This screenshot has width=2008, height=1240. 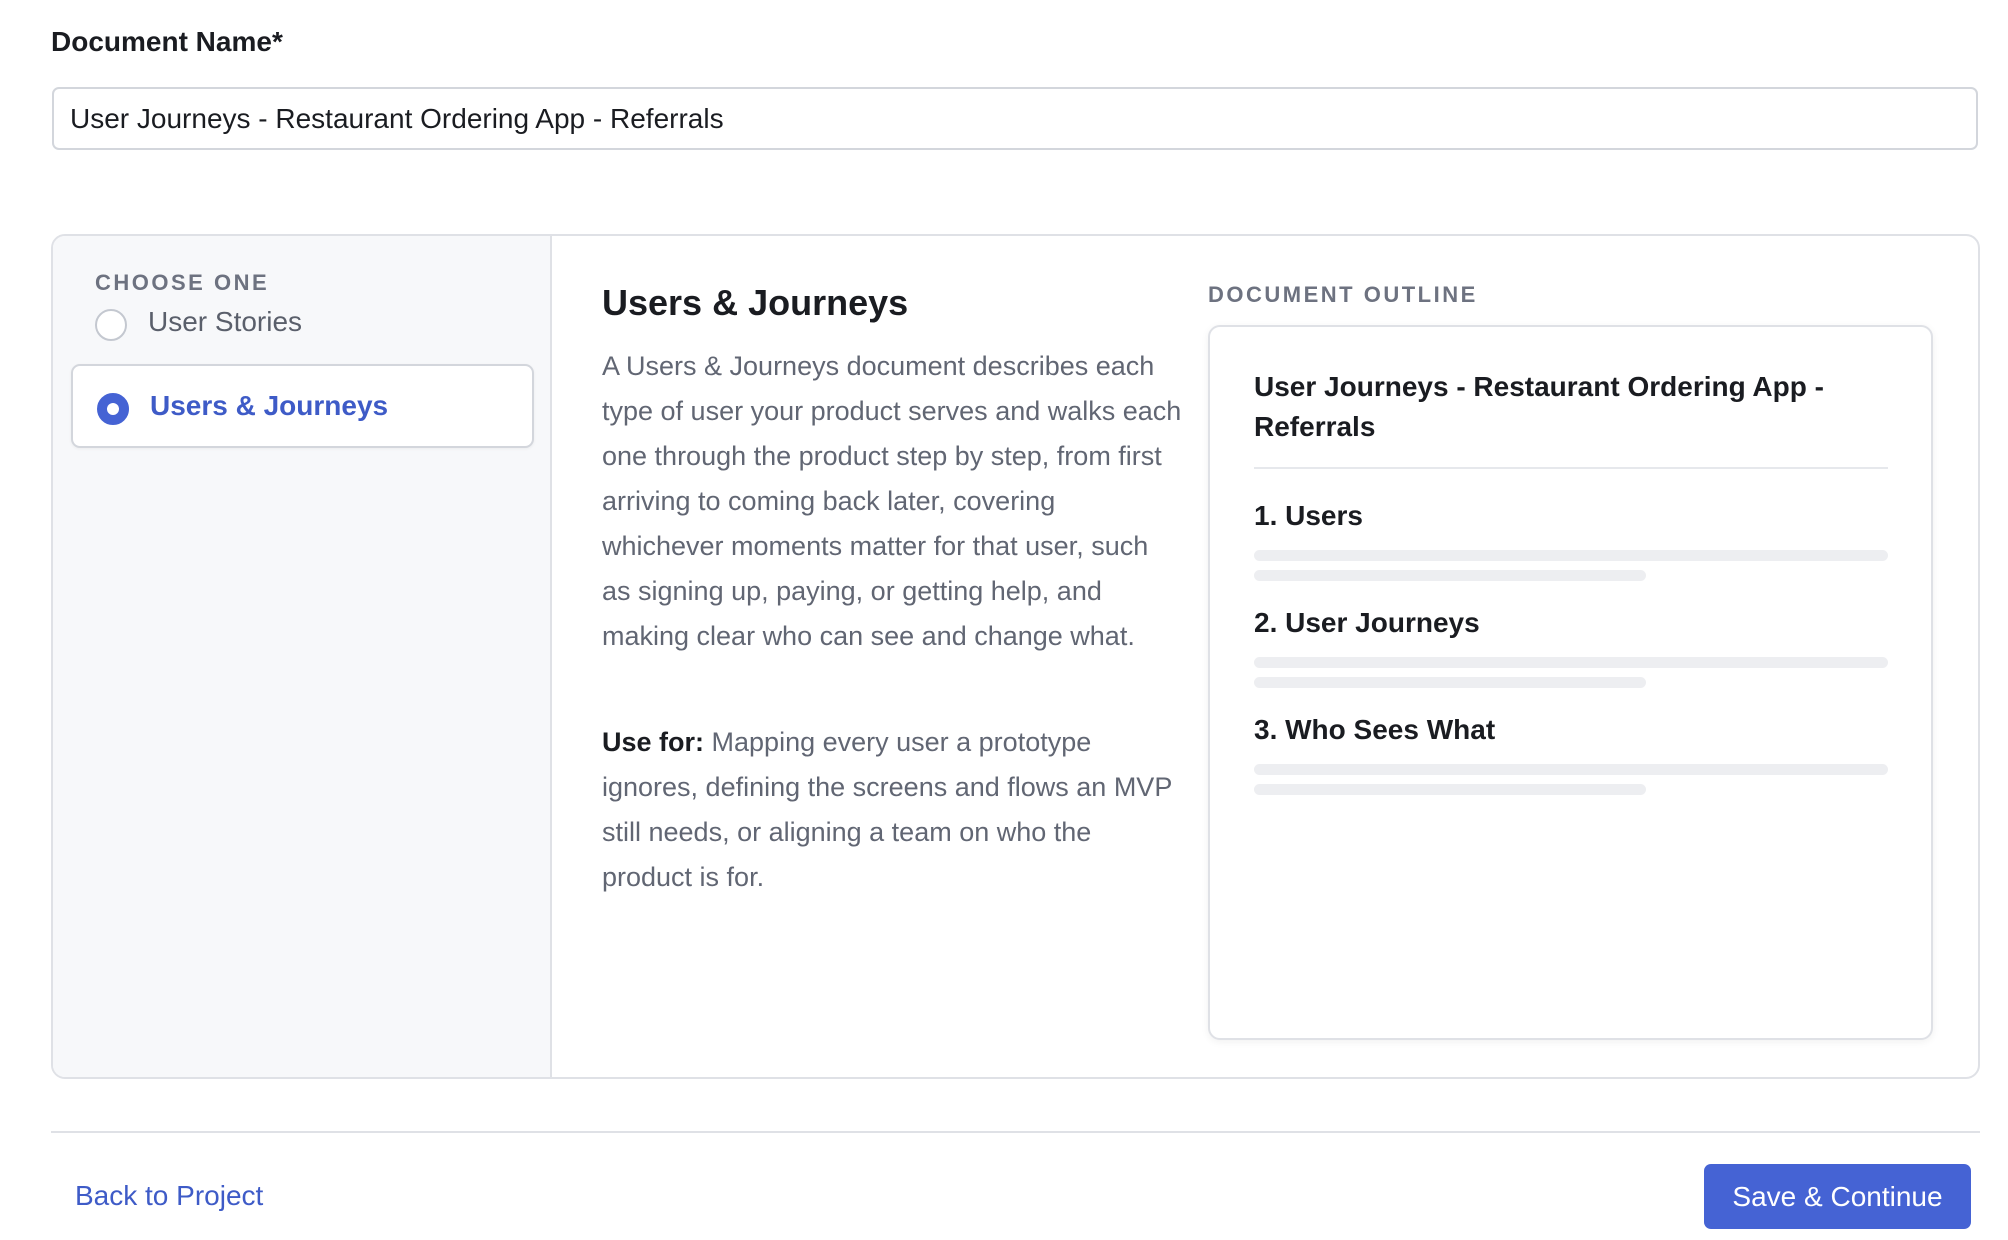 I want to click on outline-section: 1. Users, so click(x=1571, y=540).